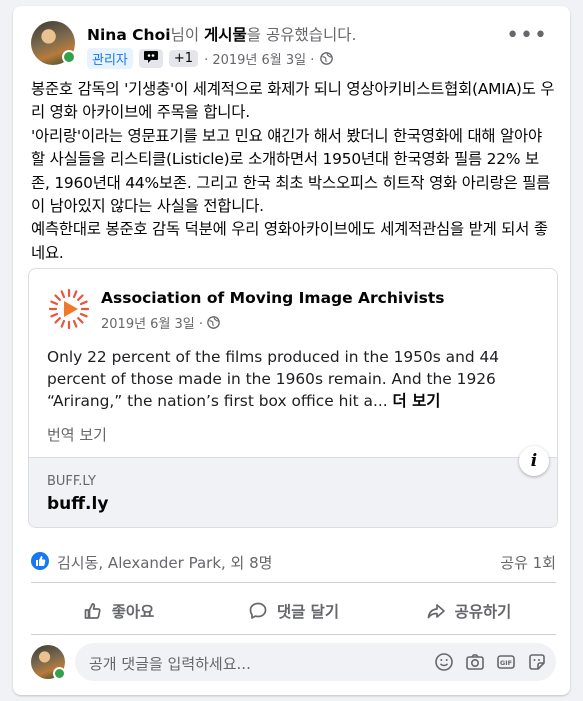 The width and height of the screenshot is (583, 701). Describe the element at coordinates (183, 58) in the screenshot. I see `extra-badge-count: +1` at that location.